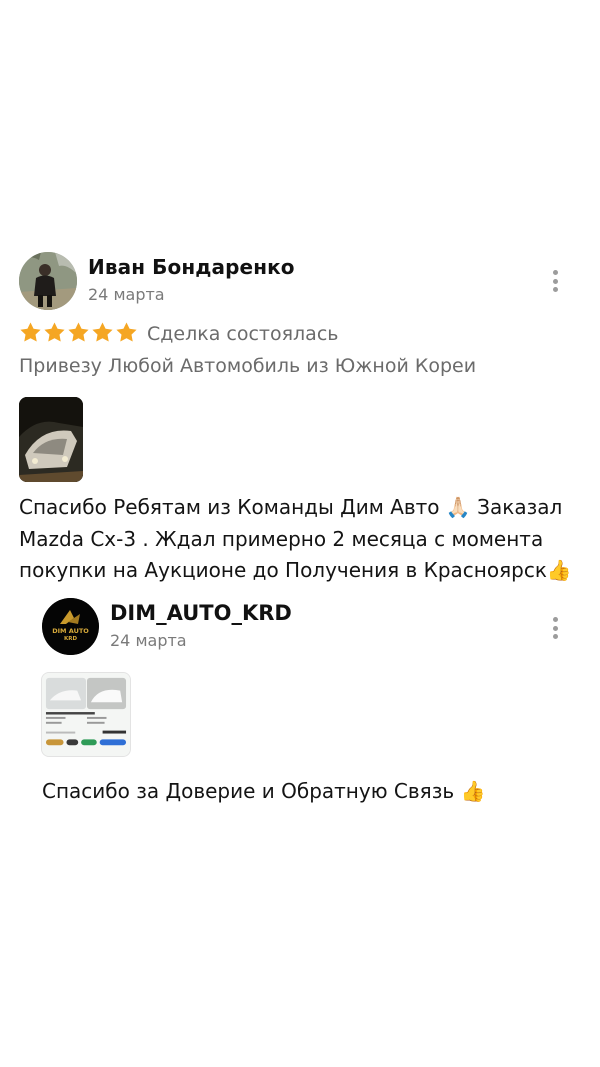  I want to click on reply-date: 24 марта, so click(148, 640).